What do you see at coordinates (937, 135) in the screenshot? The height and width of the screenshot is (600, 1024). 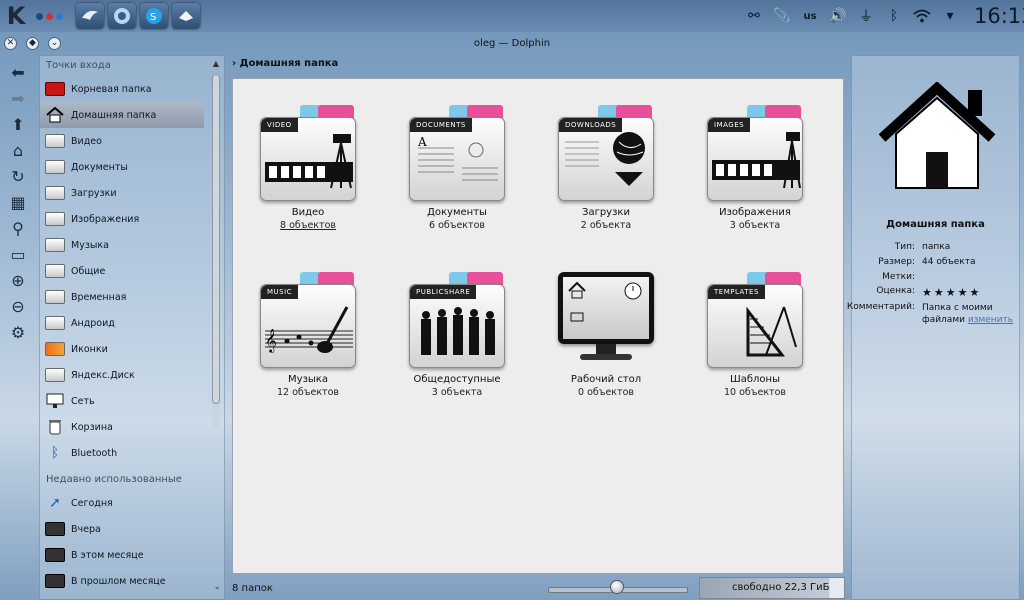 I see `home-preview-icon` at bounding box center [937, 135].